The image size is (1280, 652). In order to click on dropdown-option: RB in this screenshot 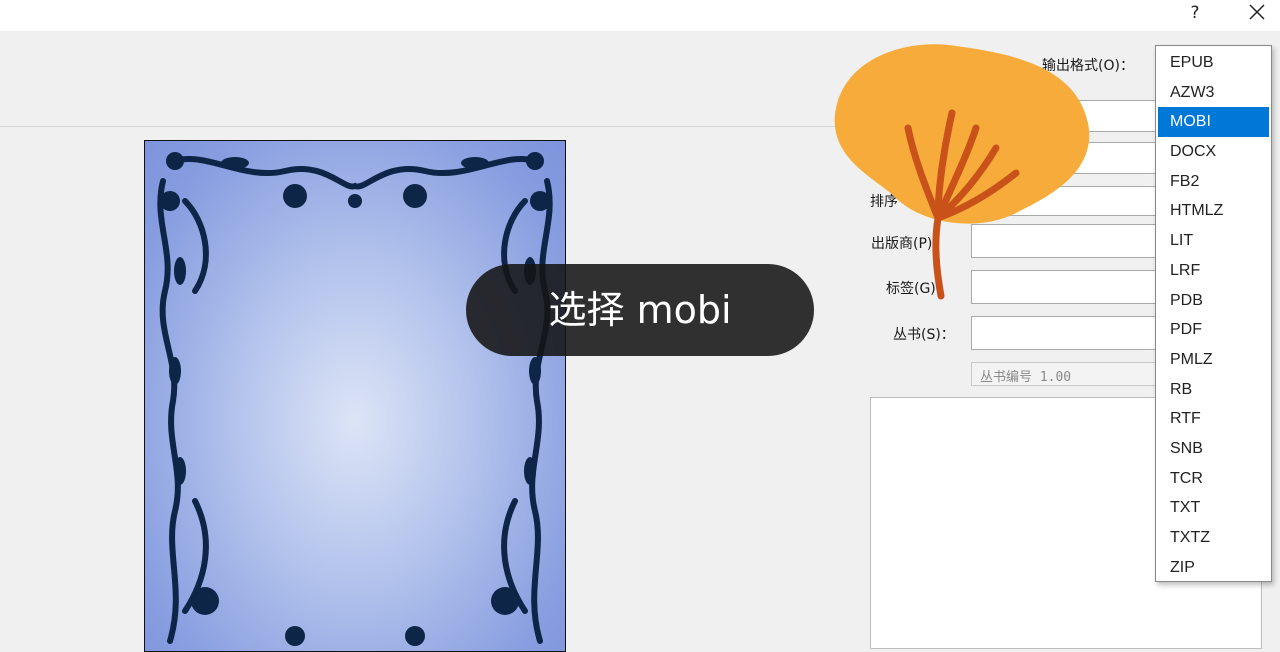, I will do `click(1213, 390)`.